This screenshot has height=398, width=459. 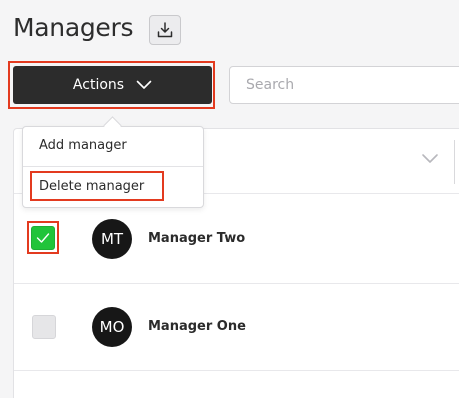 What do you see at coordinates (197, 326) in the screenshot?
I see `manager-name: Manager One` at bounding box center [197, 326].